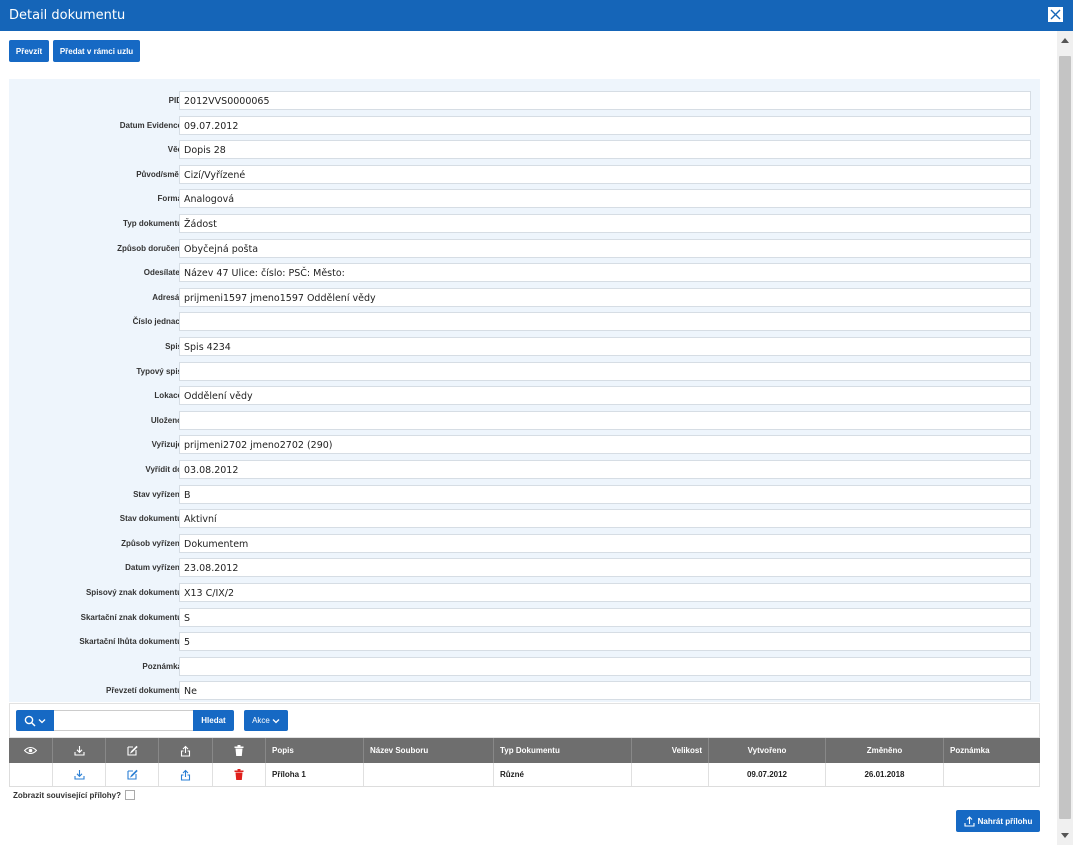 This screenshot has height=845, width=1073. I want to click on header-share, so click(186, 750).